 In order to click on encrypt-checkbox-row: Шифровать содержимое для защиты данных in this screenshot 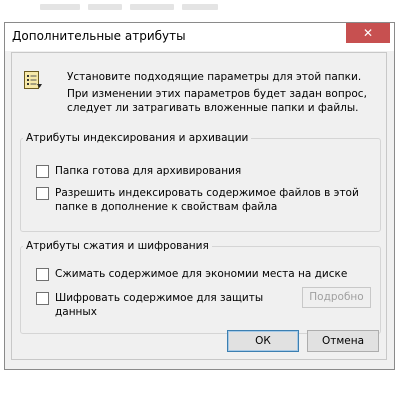, I will do `click(166, 305)`.